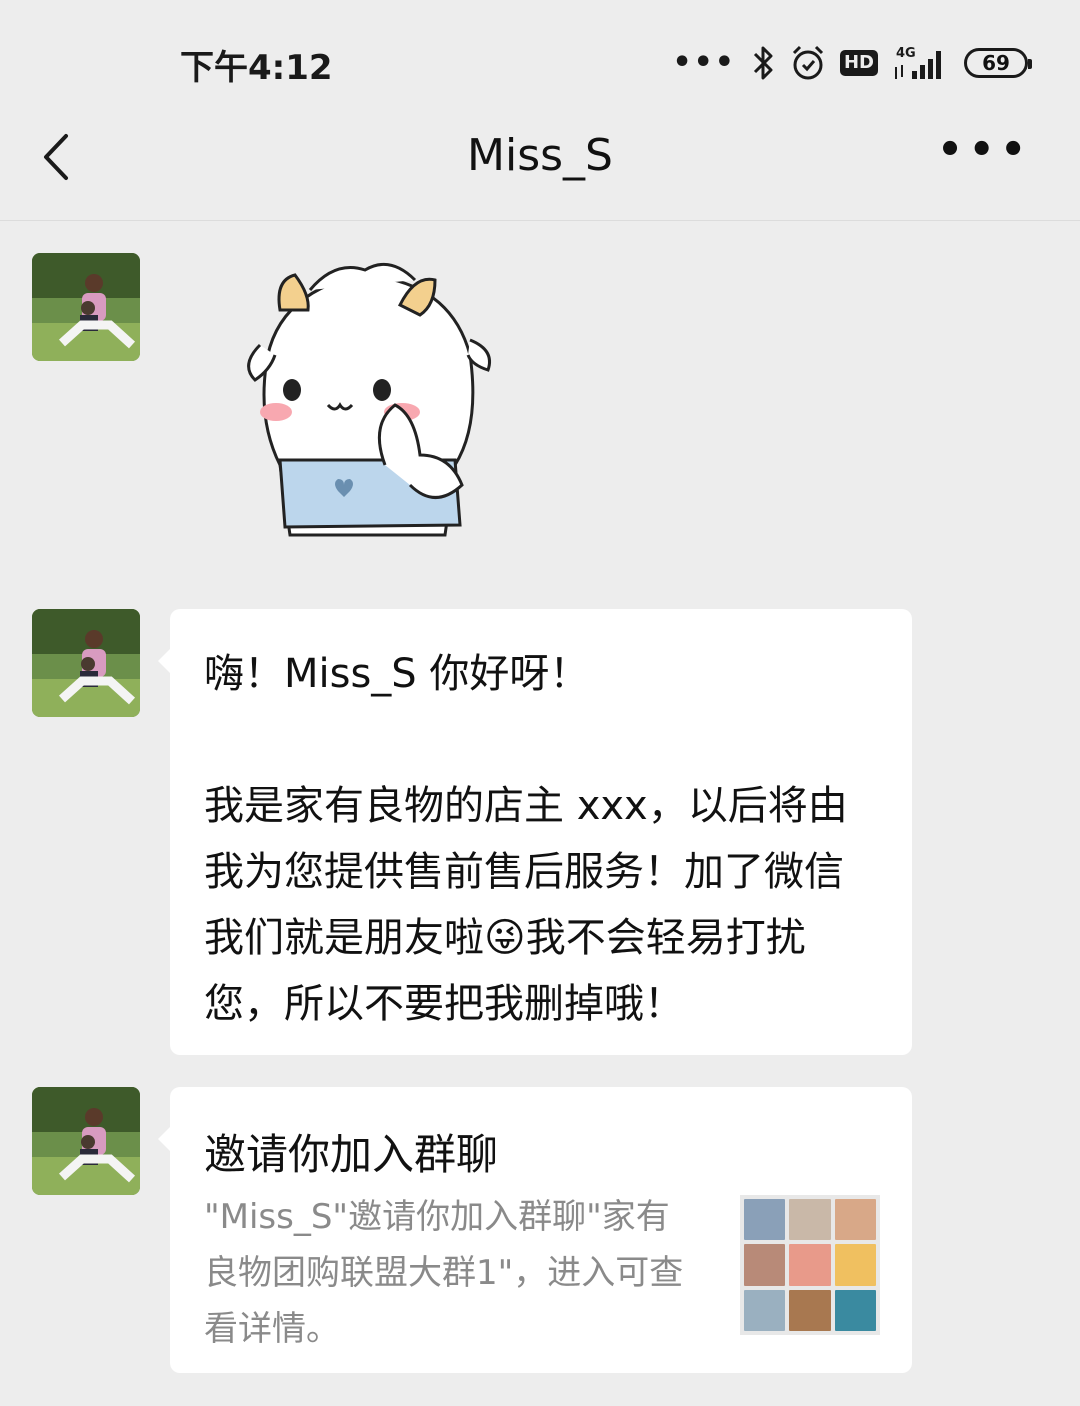  I want to click on invite-card-description: "Miss_S"邀请你加入群聊"家有良物团购联盟大群1"，进入可查看详情。, so click(444, 1273).